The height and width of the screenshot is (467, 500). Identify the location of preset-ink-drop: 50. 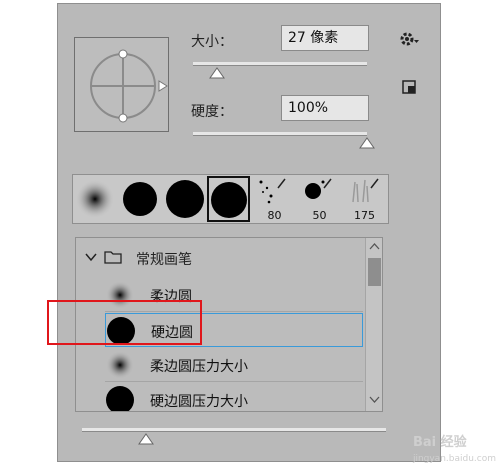
(319, 199).